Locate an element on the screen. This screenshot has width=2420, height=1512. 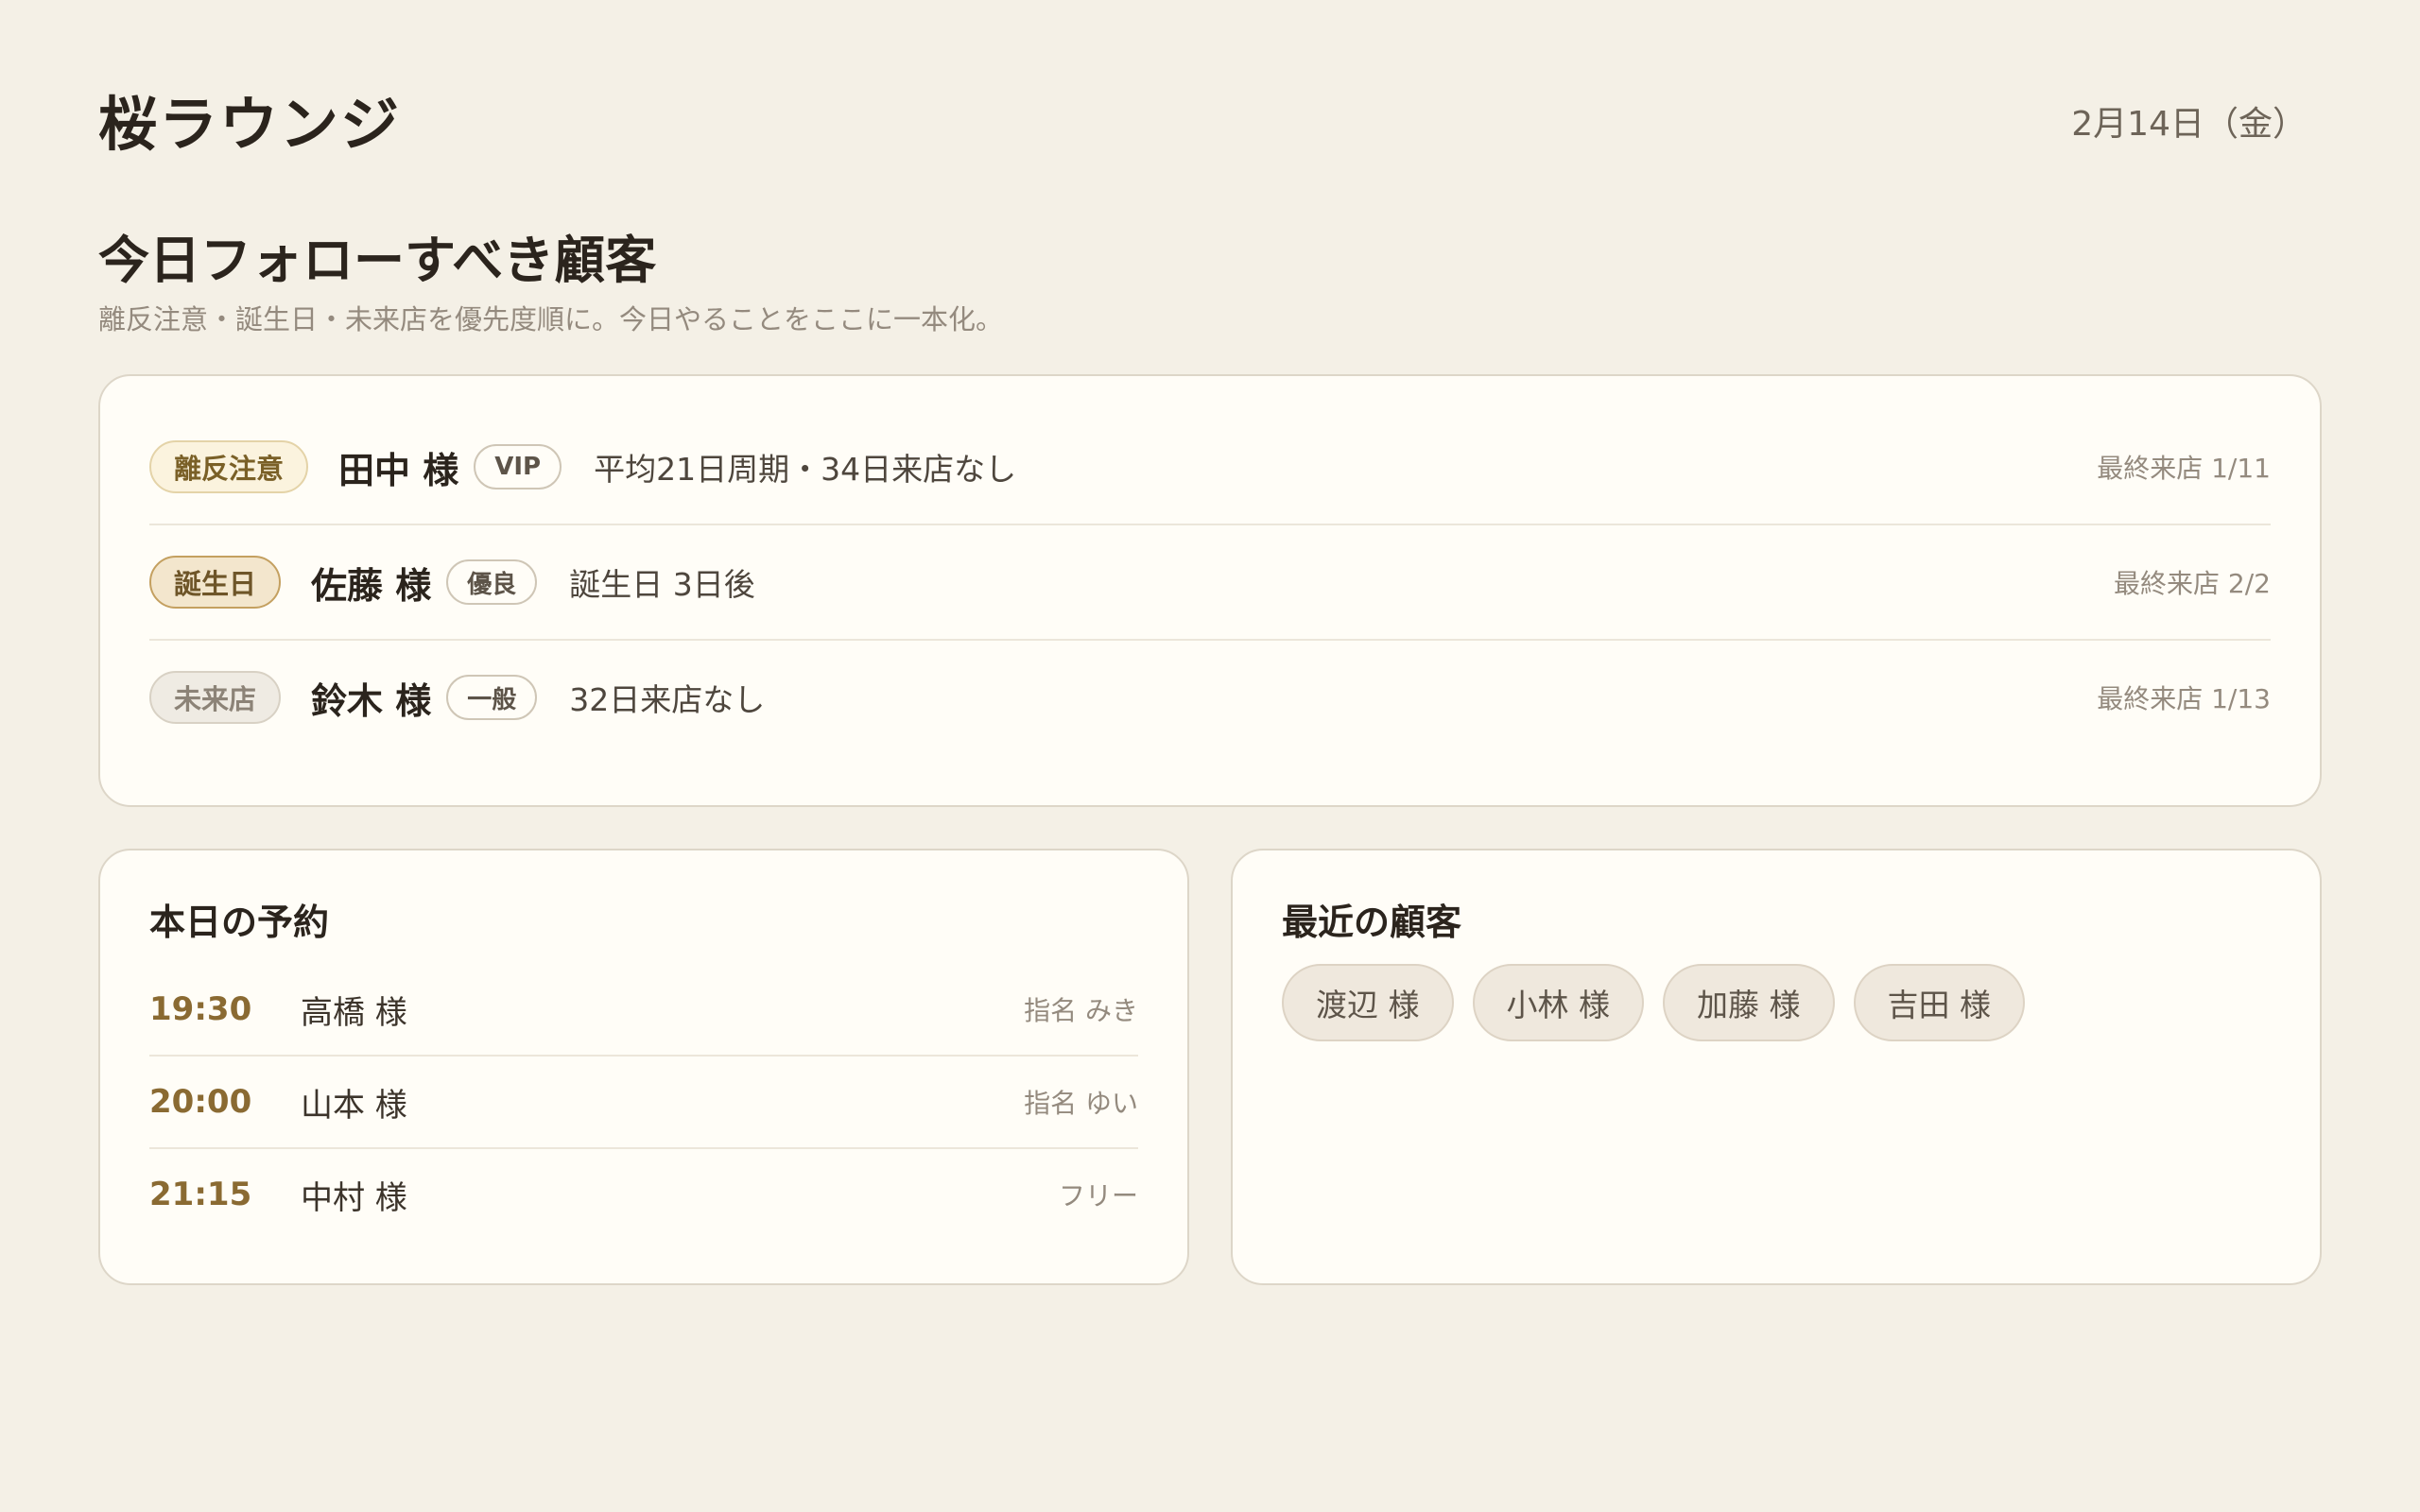
recent-customer-chip: 加藤 様 is located at coordinates (1749, 1002).